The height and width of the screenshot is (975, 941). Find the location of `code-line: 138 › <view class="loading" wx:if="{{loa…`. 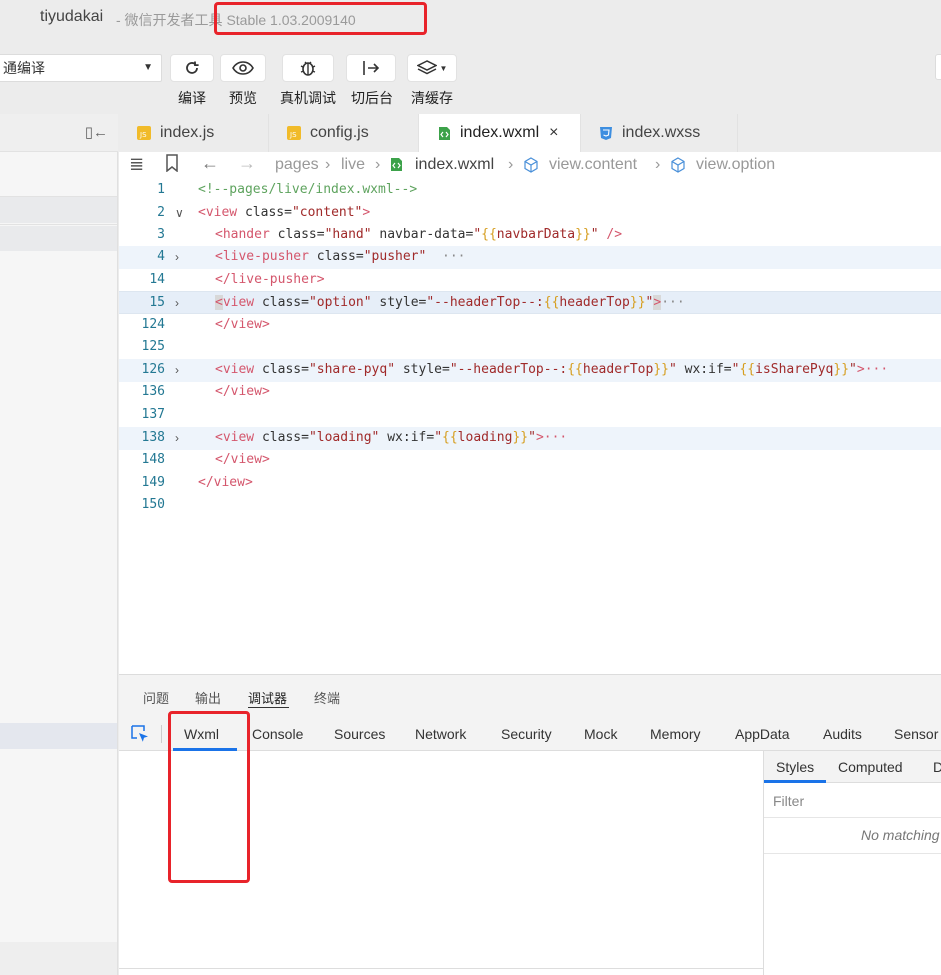

code-line: 138 › <view class="loading" wx:if="{{loa… is located at coordinates (530, 438).